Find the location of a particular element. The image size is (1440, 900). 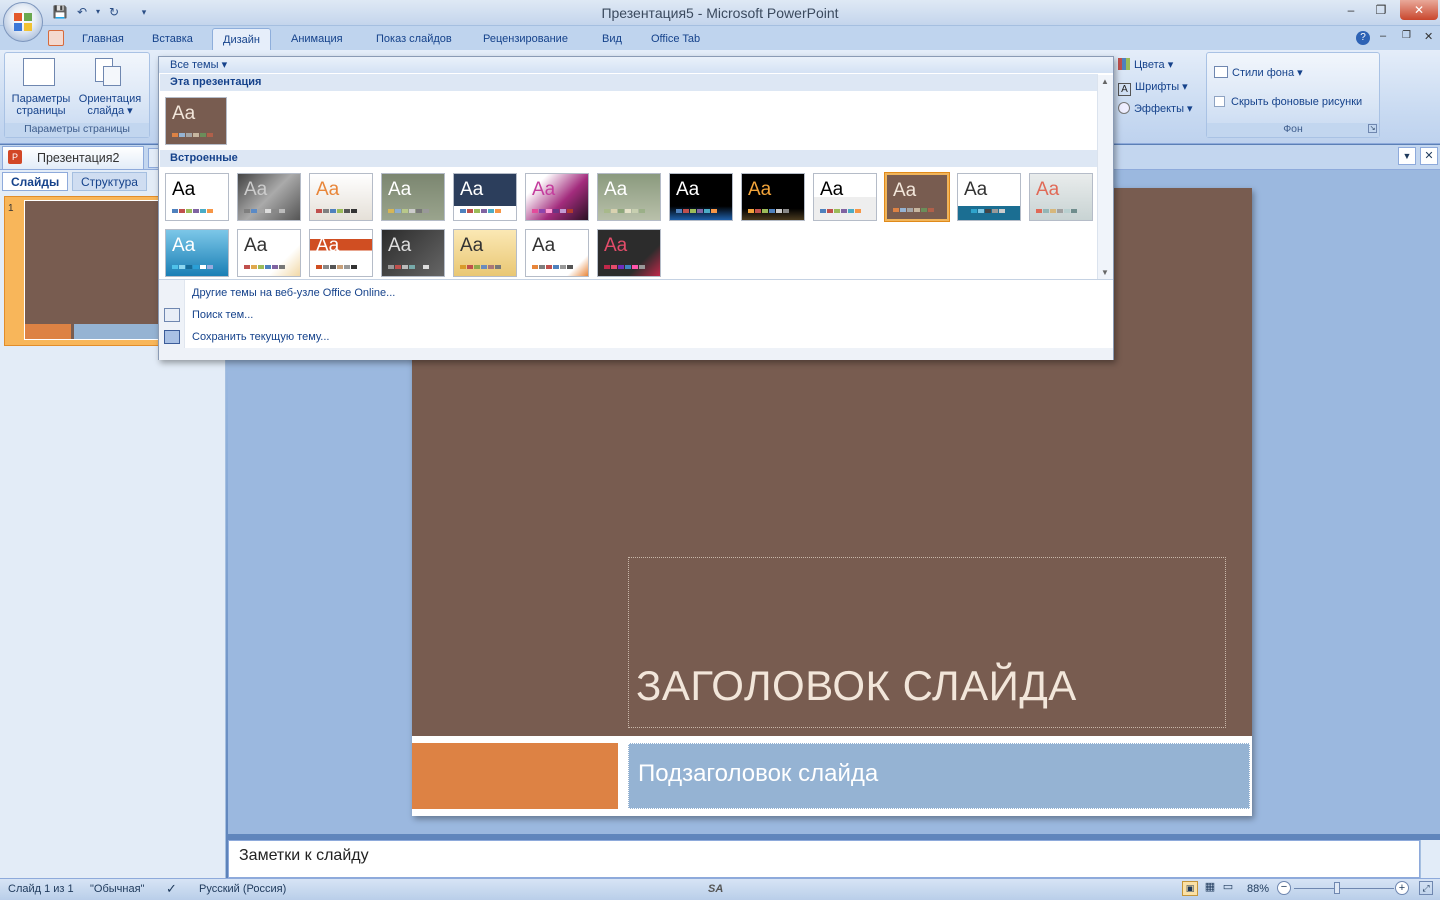

normal-view-icon: ▣ is located at coordinates (1190, 888).